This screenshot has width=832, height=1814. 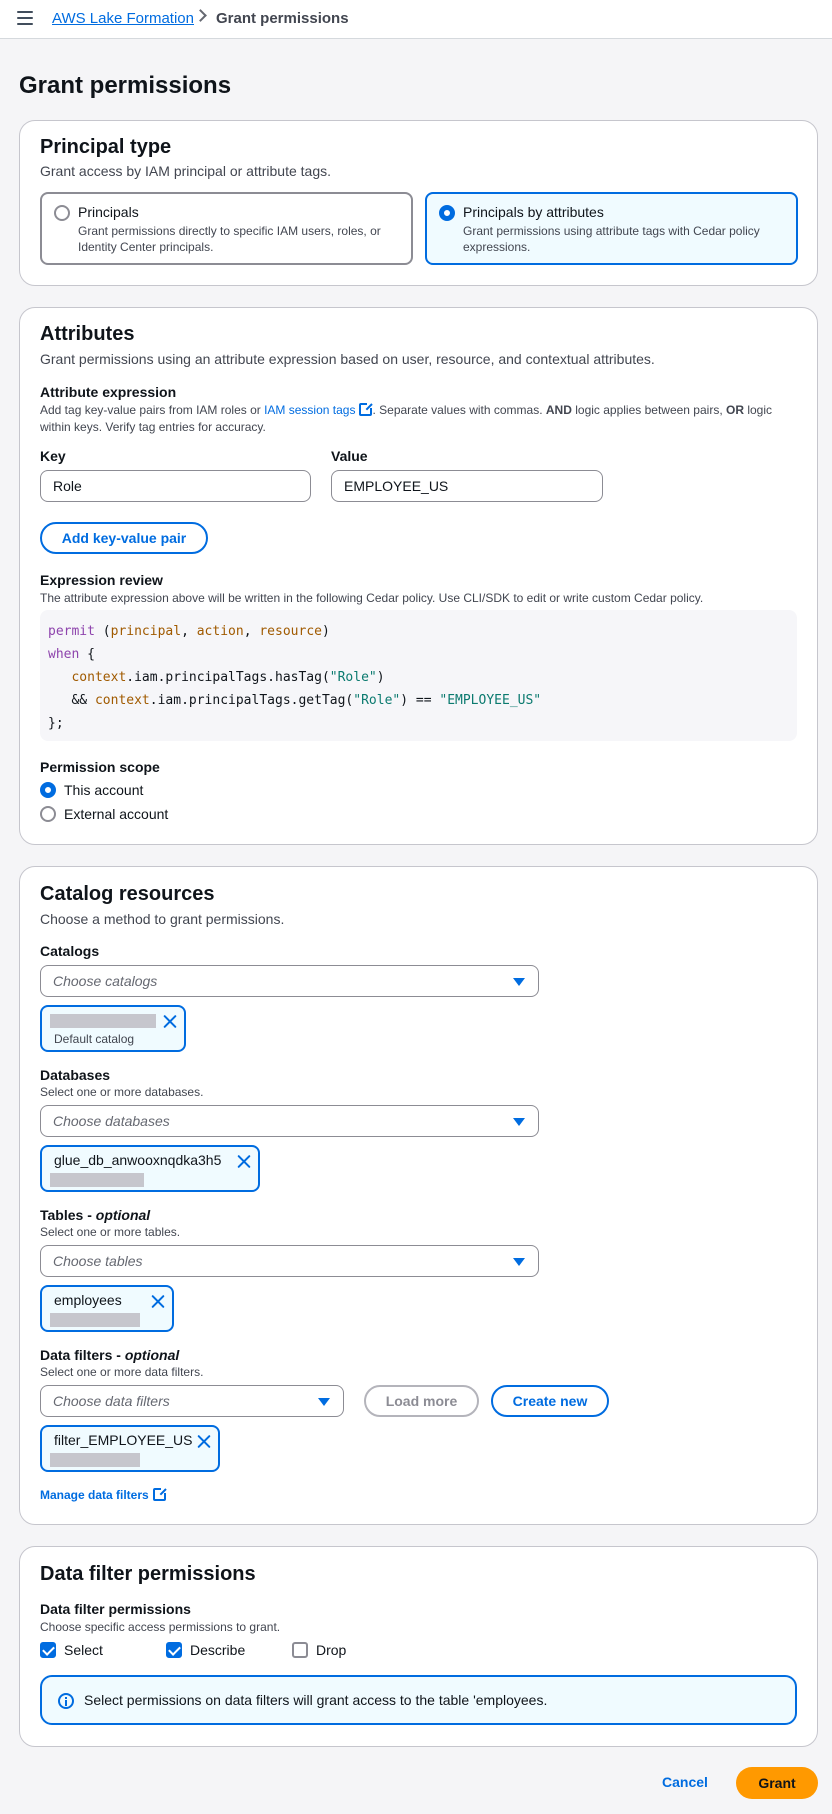 I want to click on data-filters-select: Choose data filters, so click(x=192, y=1401).